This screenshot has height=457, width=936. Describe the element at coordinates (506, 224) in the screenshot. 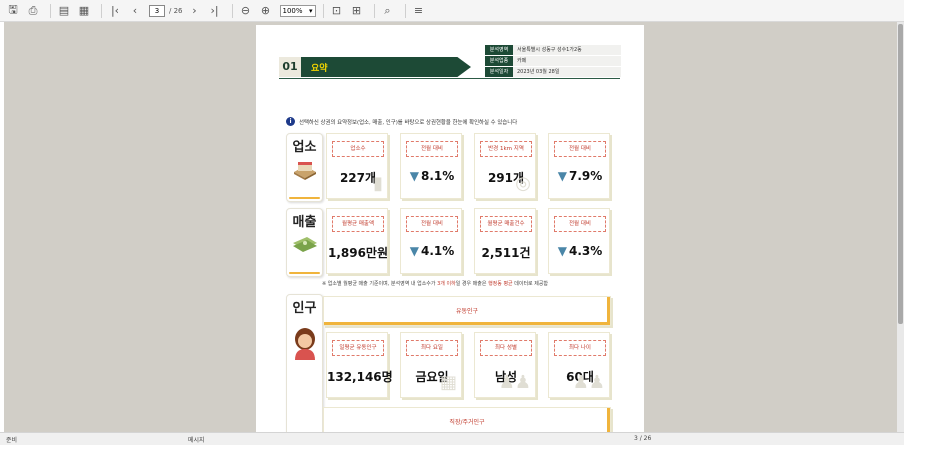

I see `card-label: 월평균 매출건수` at that location.